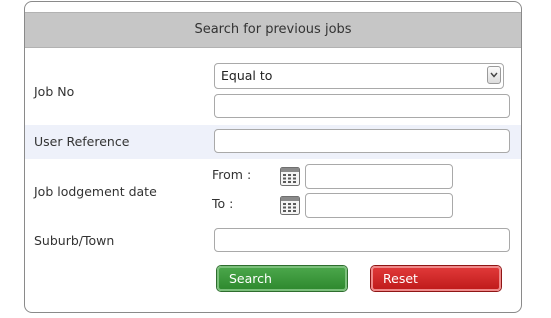  What do you see at coordinates (362, 141) in the screenshot?
I see `user-reference-input` at bounding box center [362, 141].